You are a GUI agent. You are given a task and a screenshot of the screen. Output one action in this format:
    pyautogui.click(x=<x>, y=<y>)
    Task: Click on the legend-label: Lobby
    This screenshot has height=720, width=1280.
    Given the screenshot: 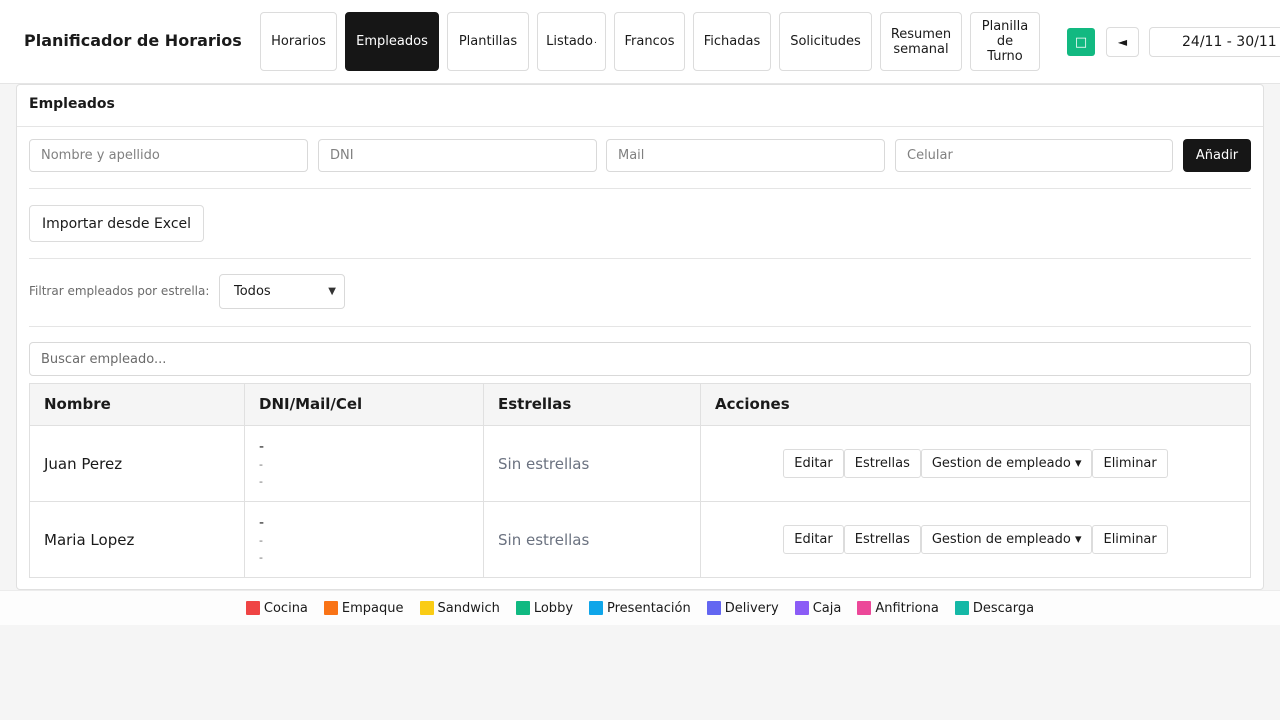 What is the action you would take?
    pyautogui.click(x=553, y=608)
    